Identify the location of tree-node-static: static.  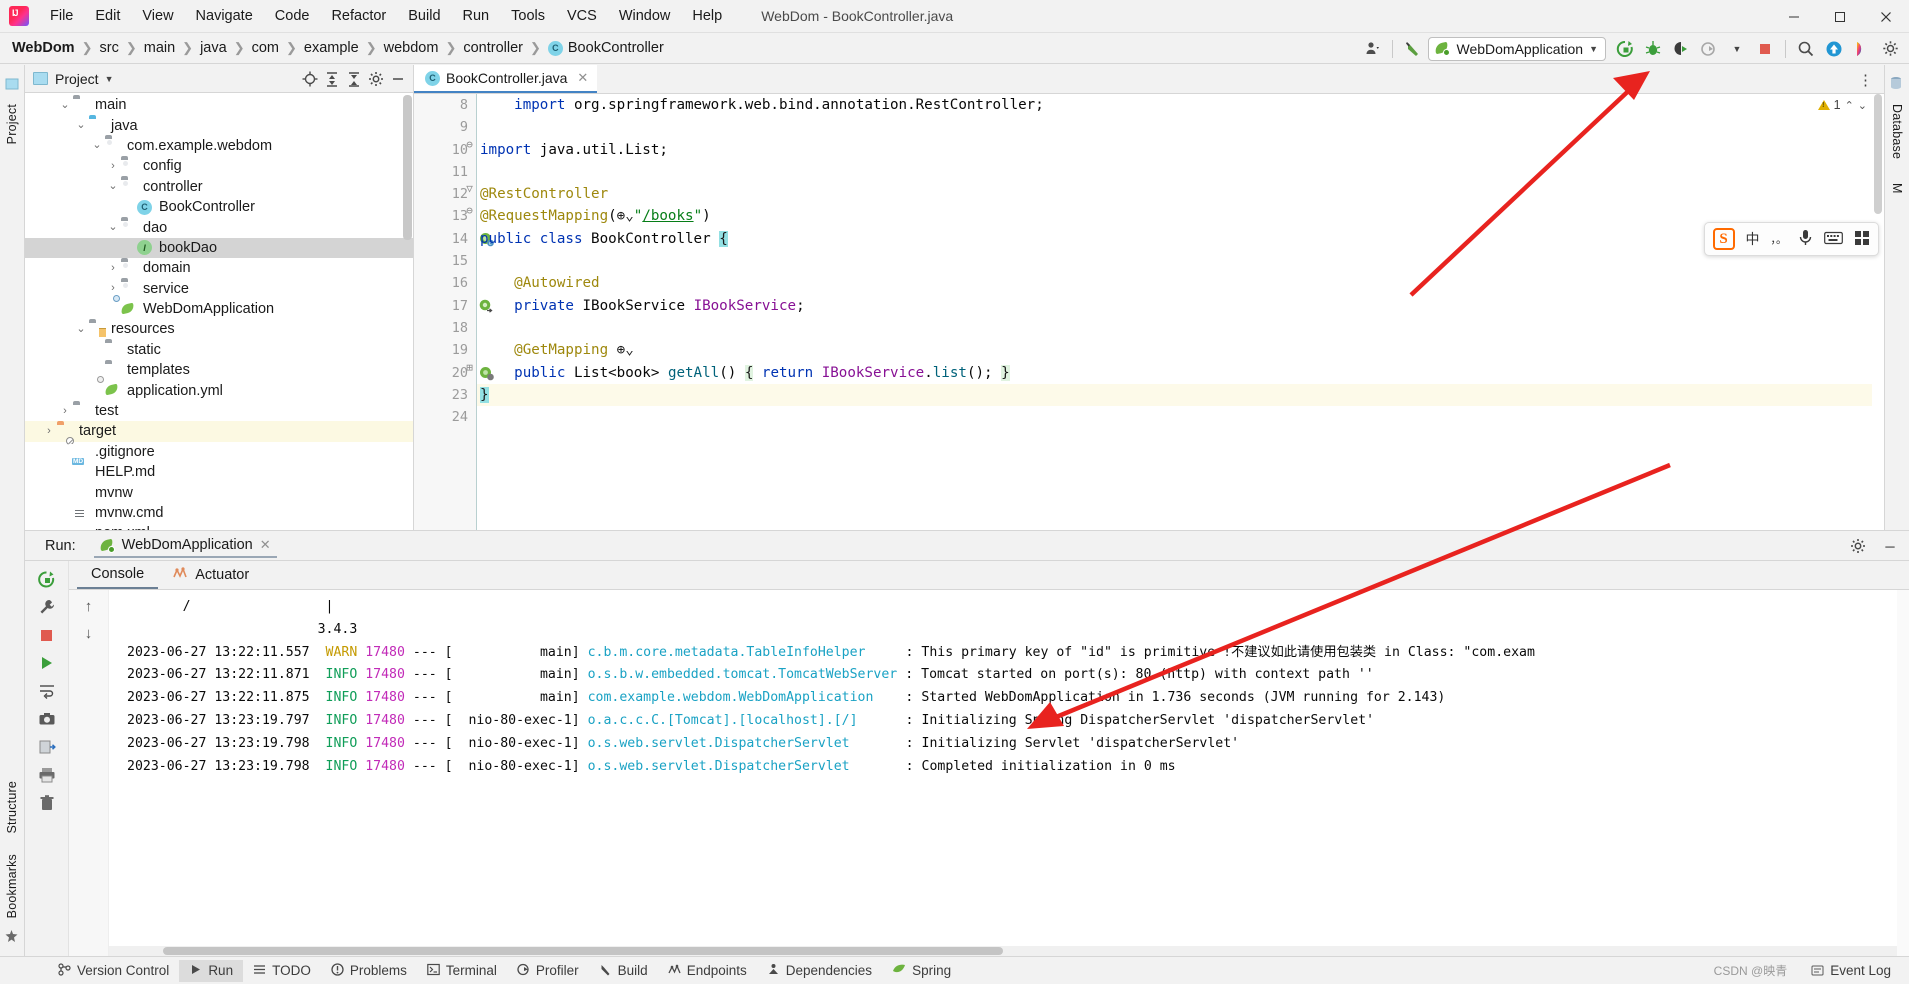
(219, 350).